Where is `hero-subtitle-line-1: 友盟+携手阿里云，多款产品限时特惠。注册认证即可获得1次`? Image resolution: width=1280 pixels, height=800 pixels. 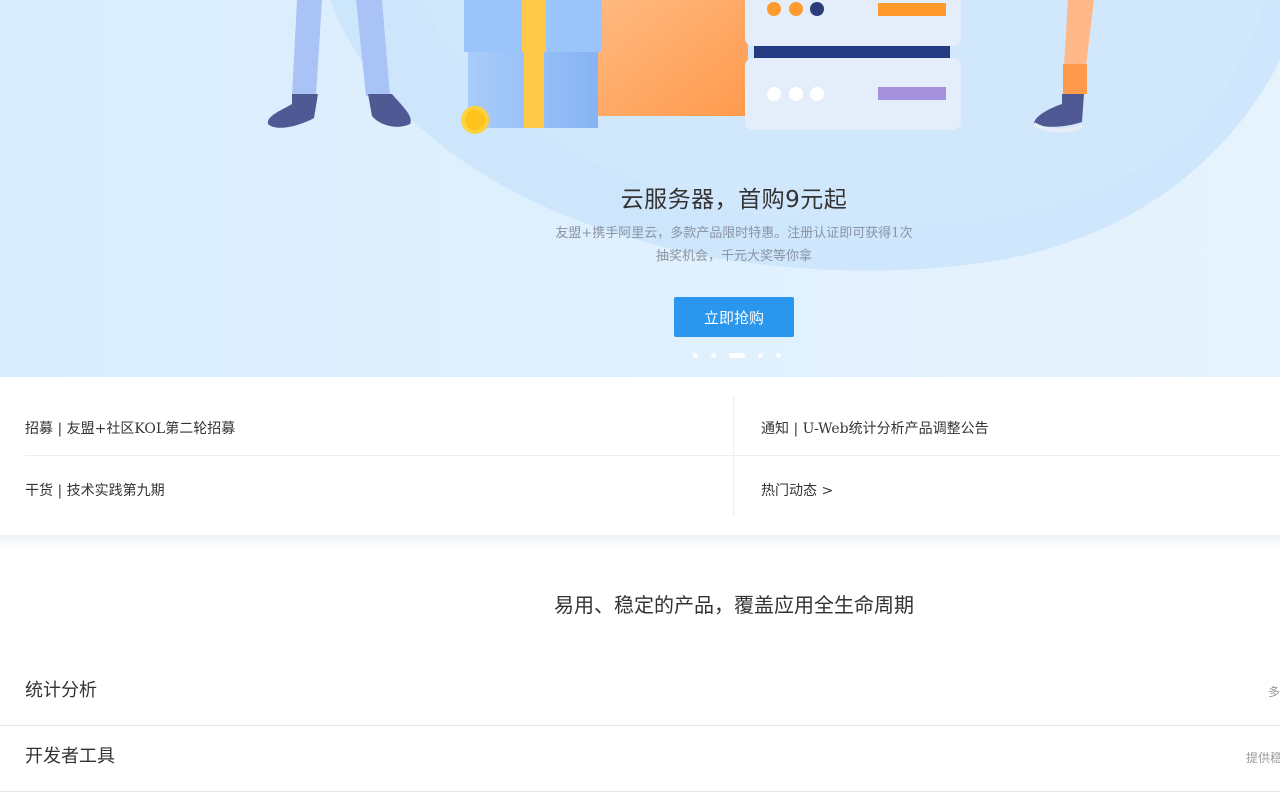
hero-subtitle-line-1: 友盟+携手阿里云，多款产品限时特惠。注册认证即可获得1次 is located at coordinates (734, 233).